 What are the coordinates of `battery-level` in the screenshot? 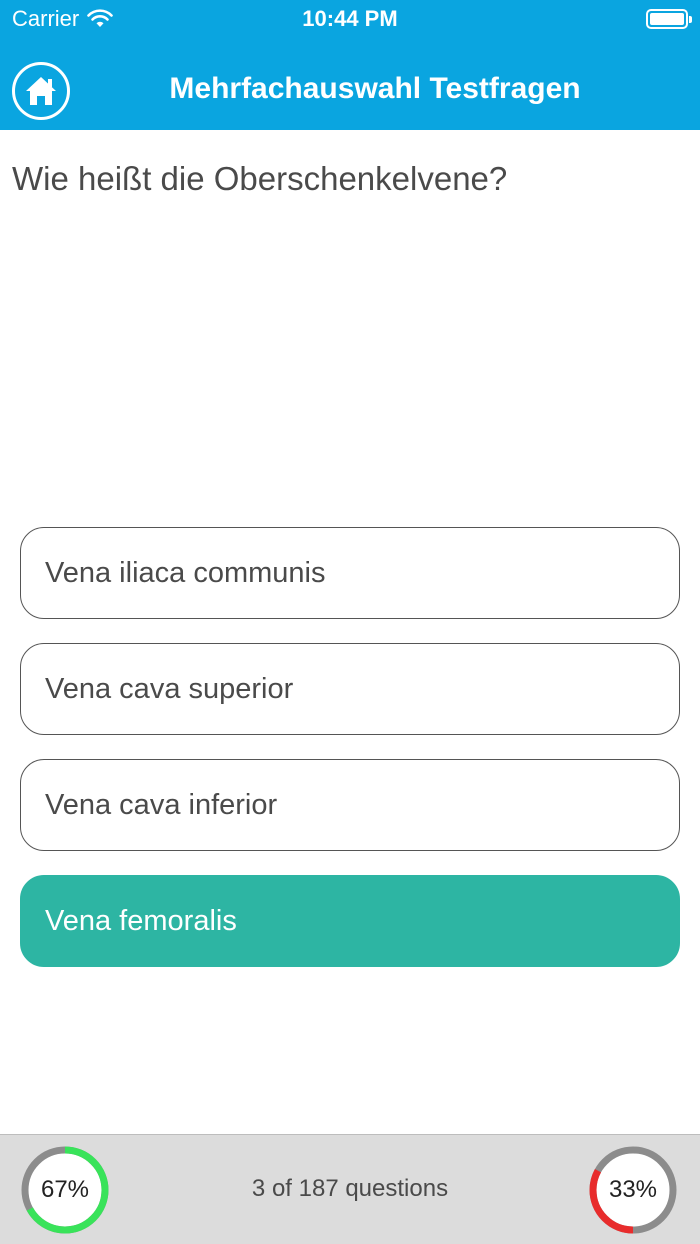 It's located at (667, 19).